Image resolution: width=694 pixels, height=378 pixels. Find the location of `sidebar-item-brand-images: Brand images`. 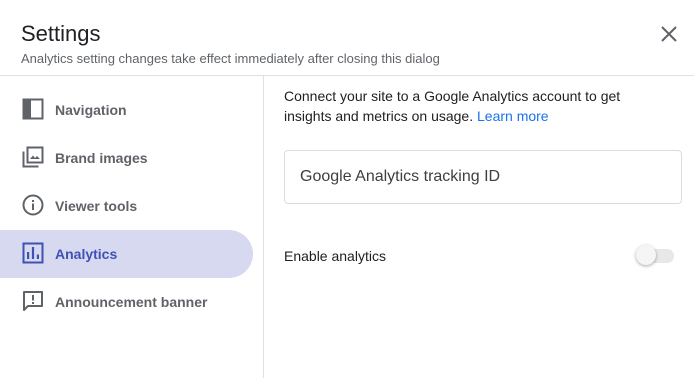

sidebar-item-brand-images: Brand images is located at coordinates (126, 158).